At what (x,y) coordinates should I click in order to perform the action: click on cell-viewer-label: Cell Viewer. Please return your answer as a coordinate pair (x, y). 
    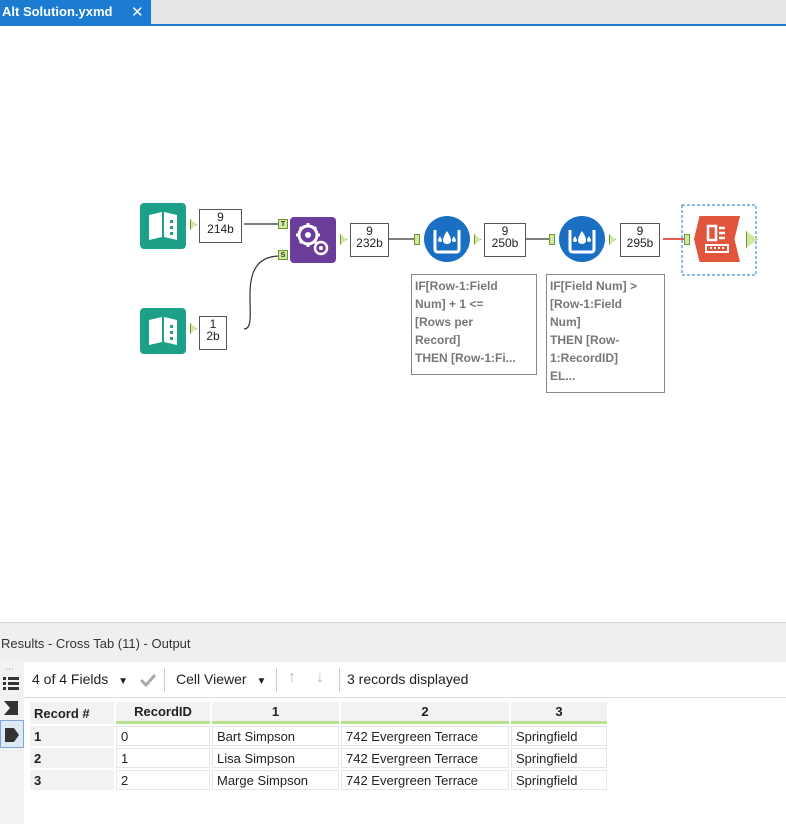
    Looking at the image, I should click on (211, 679).